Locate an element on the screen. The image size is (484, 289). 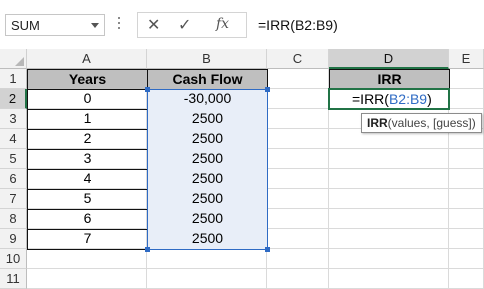
name-box: SUM is located at coordinates (55, 25).